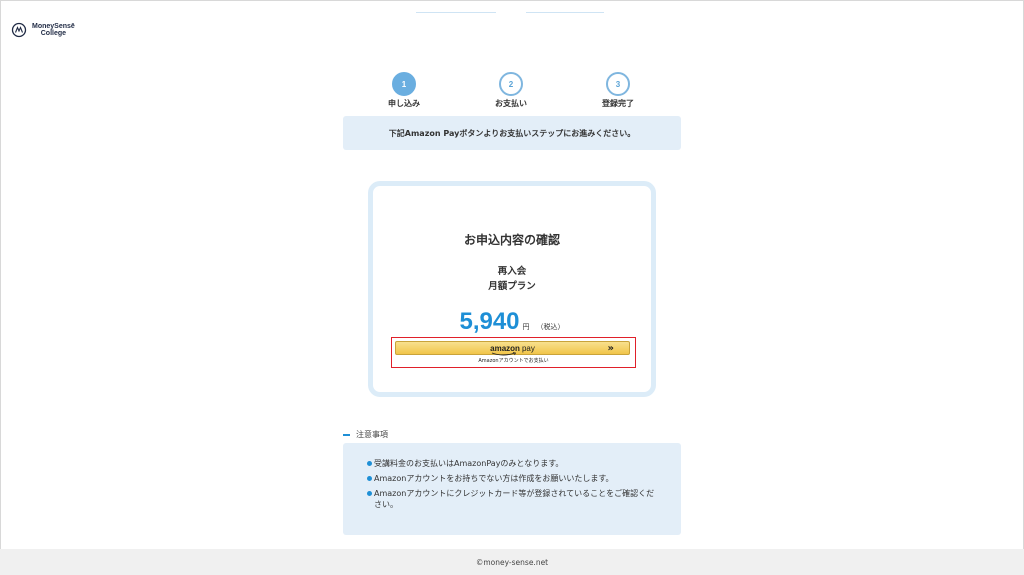  I want to click on note-text: 受講料金のお支払いはAmazonPayのみとなります。, so click(469, 463).